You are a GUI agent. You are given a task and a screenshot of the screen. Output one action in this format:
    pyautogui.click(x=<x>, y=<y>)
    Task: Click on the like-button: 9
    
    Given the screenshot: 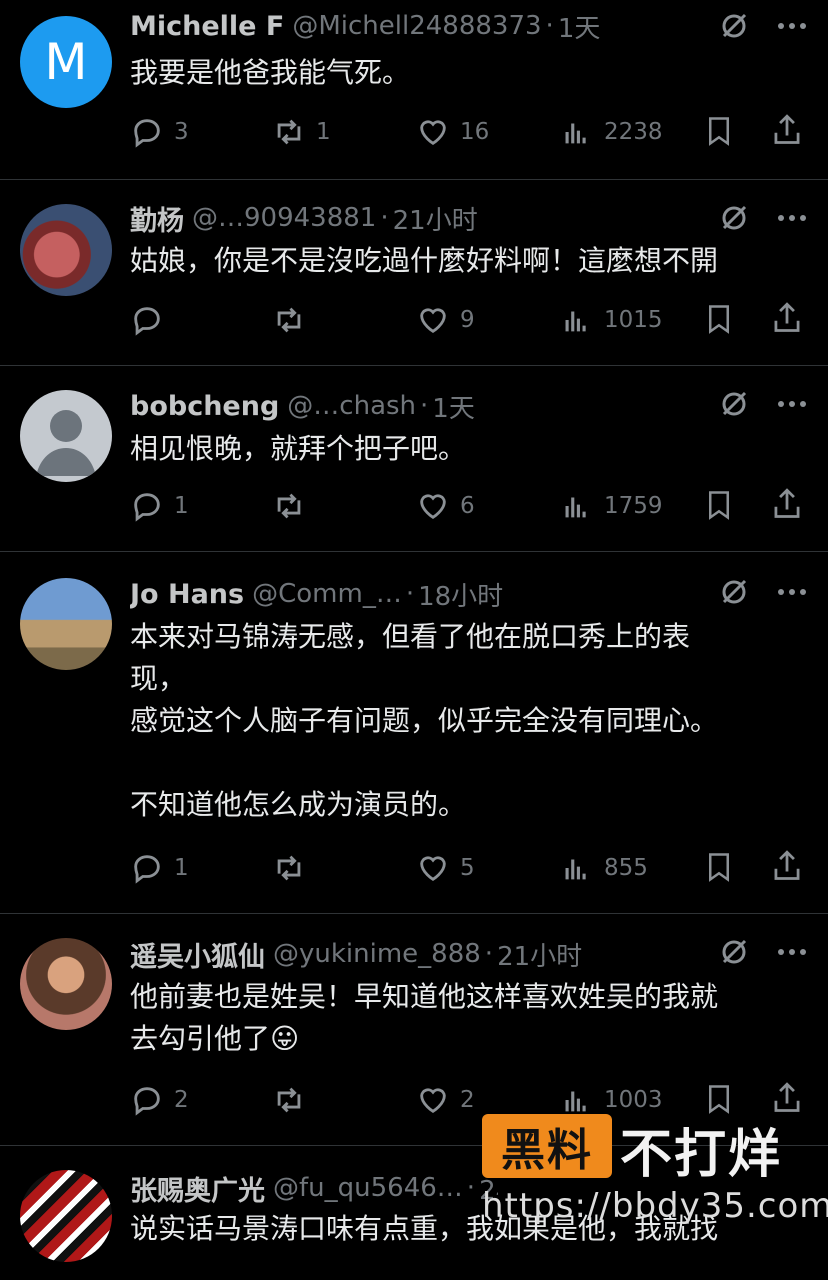 What is the action you would take?
    pyautogui.click(x=445, y=320)
    